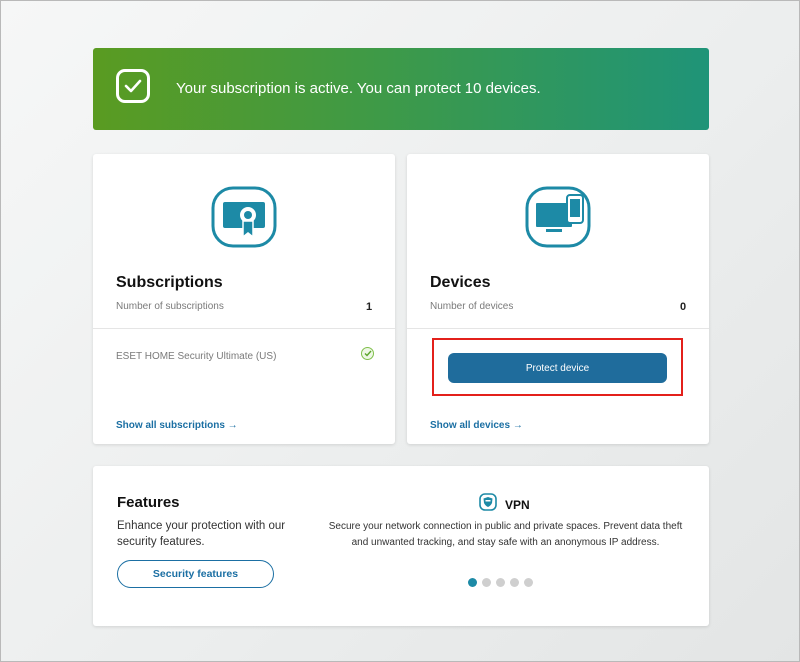 This screenshot has width=800, height=662. I want to click on subscriptions-count-label: Number of subscriptions, so click(170, 306).